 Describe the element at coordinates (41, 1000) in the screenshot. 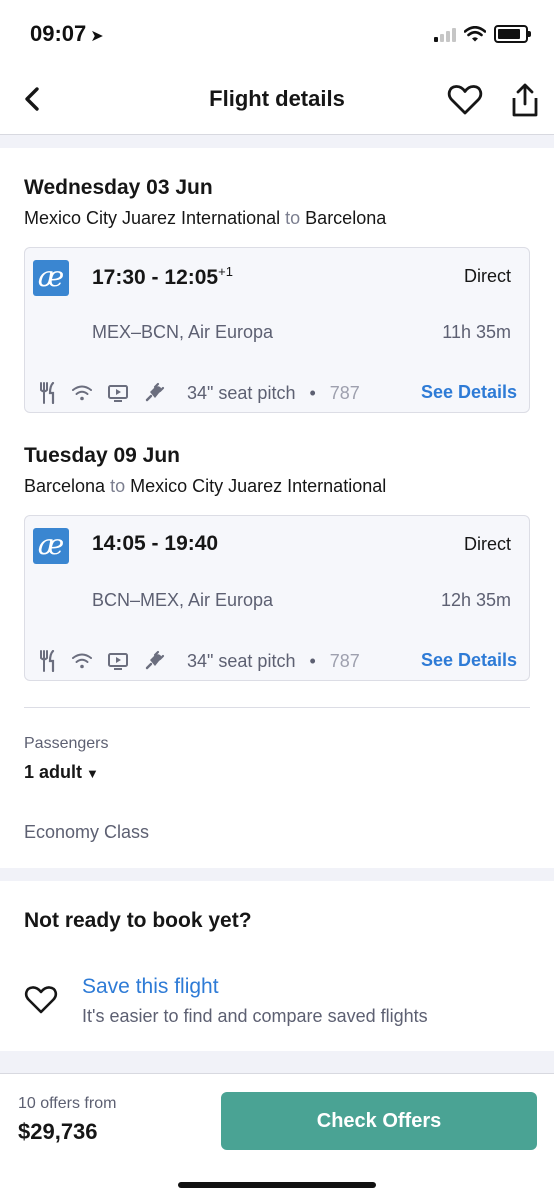

I see `save-heart-icon` at that location.